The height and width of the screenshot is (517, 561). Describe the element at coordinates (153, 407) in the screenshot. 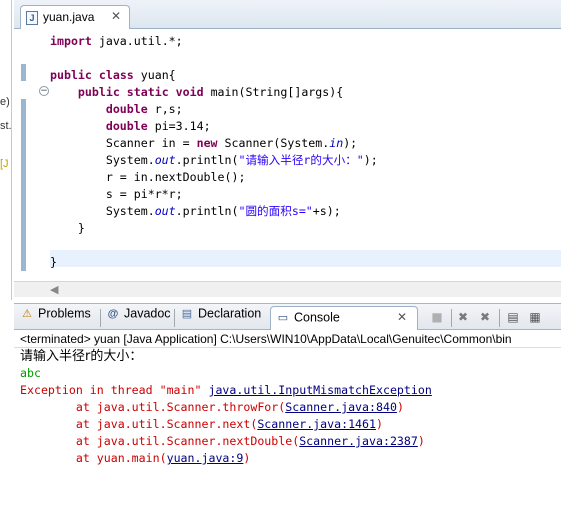

I see `text-segment: at java.util.Scanner.throwFor(` at that location.